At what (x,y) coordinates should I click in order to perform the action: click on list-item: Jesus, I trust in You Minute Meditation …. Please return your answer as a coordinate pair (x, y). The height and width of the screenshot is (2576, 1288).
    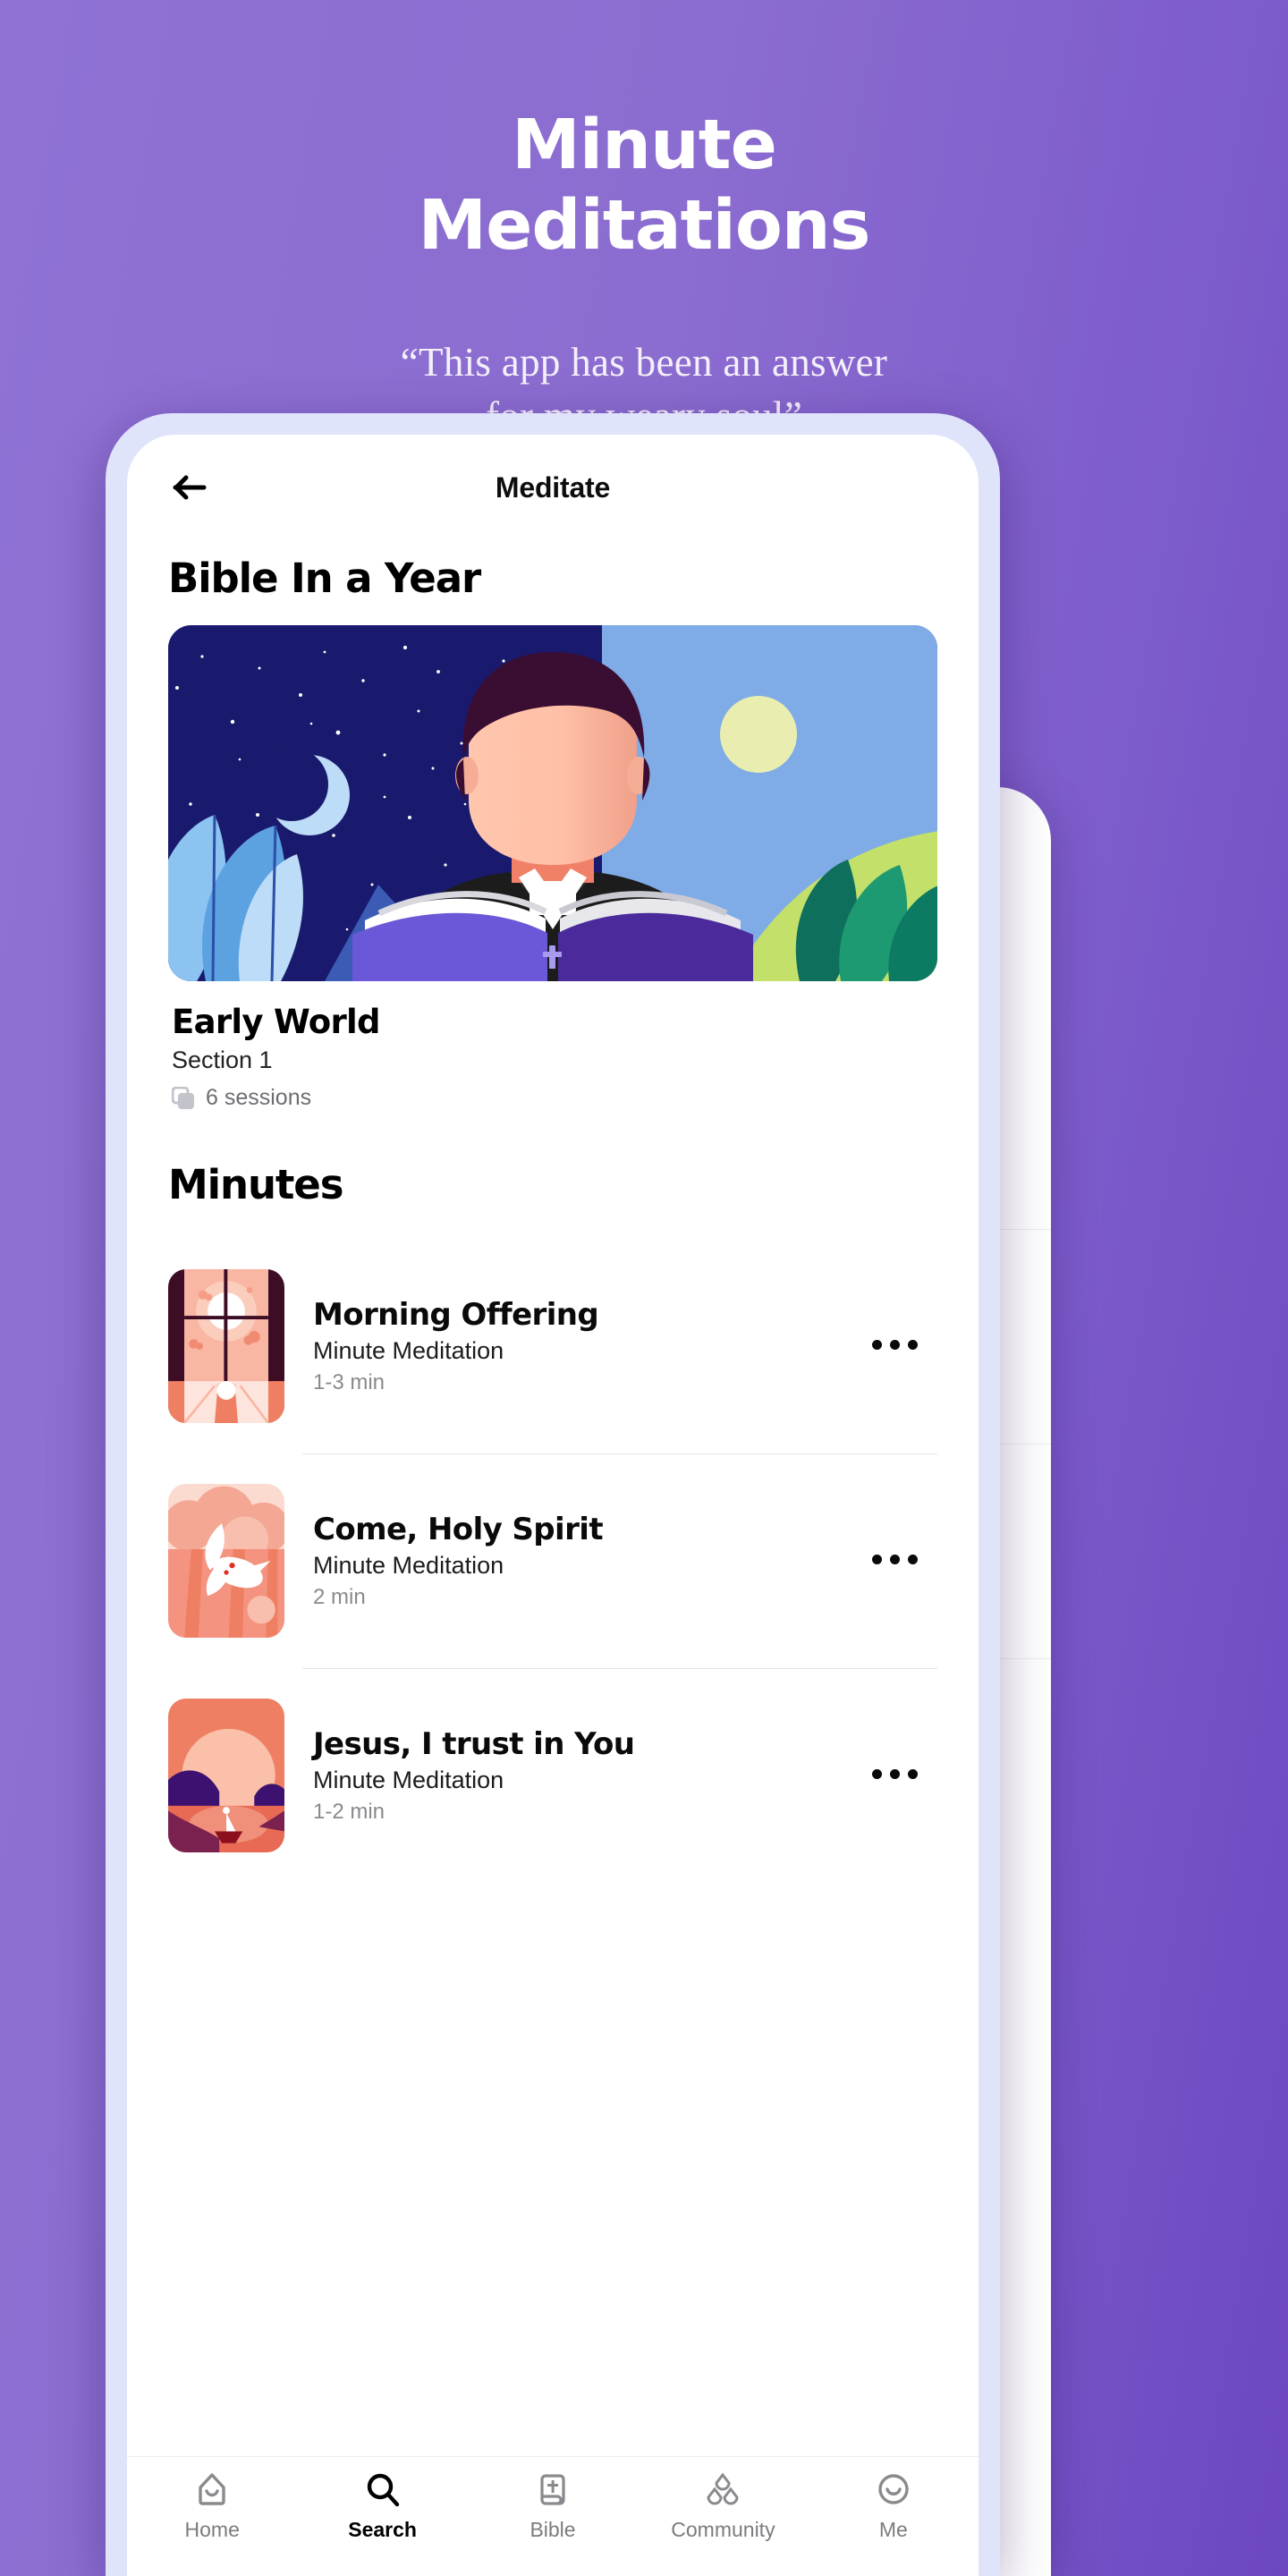
    Looking at the image, I should click on (552, 1775).